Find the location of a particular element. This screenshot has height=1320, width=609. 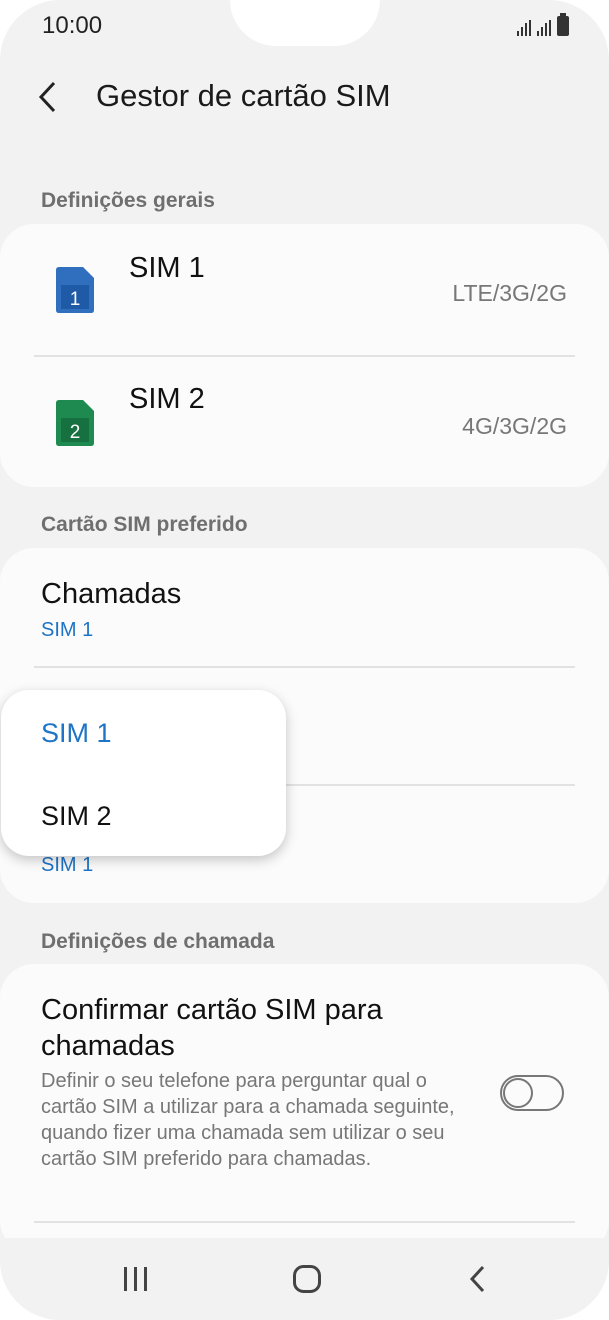

svg-text: 2 is located at coordinates (75, 432).